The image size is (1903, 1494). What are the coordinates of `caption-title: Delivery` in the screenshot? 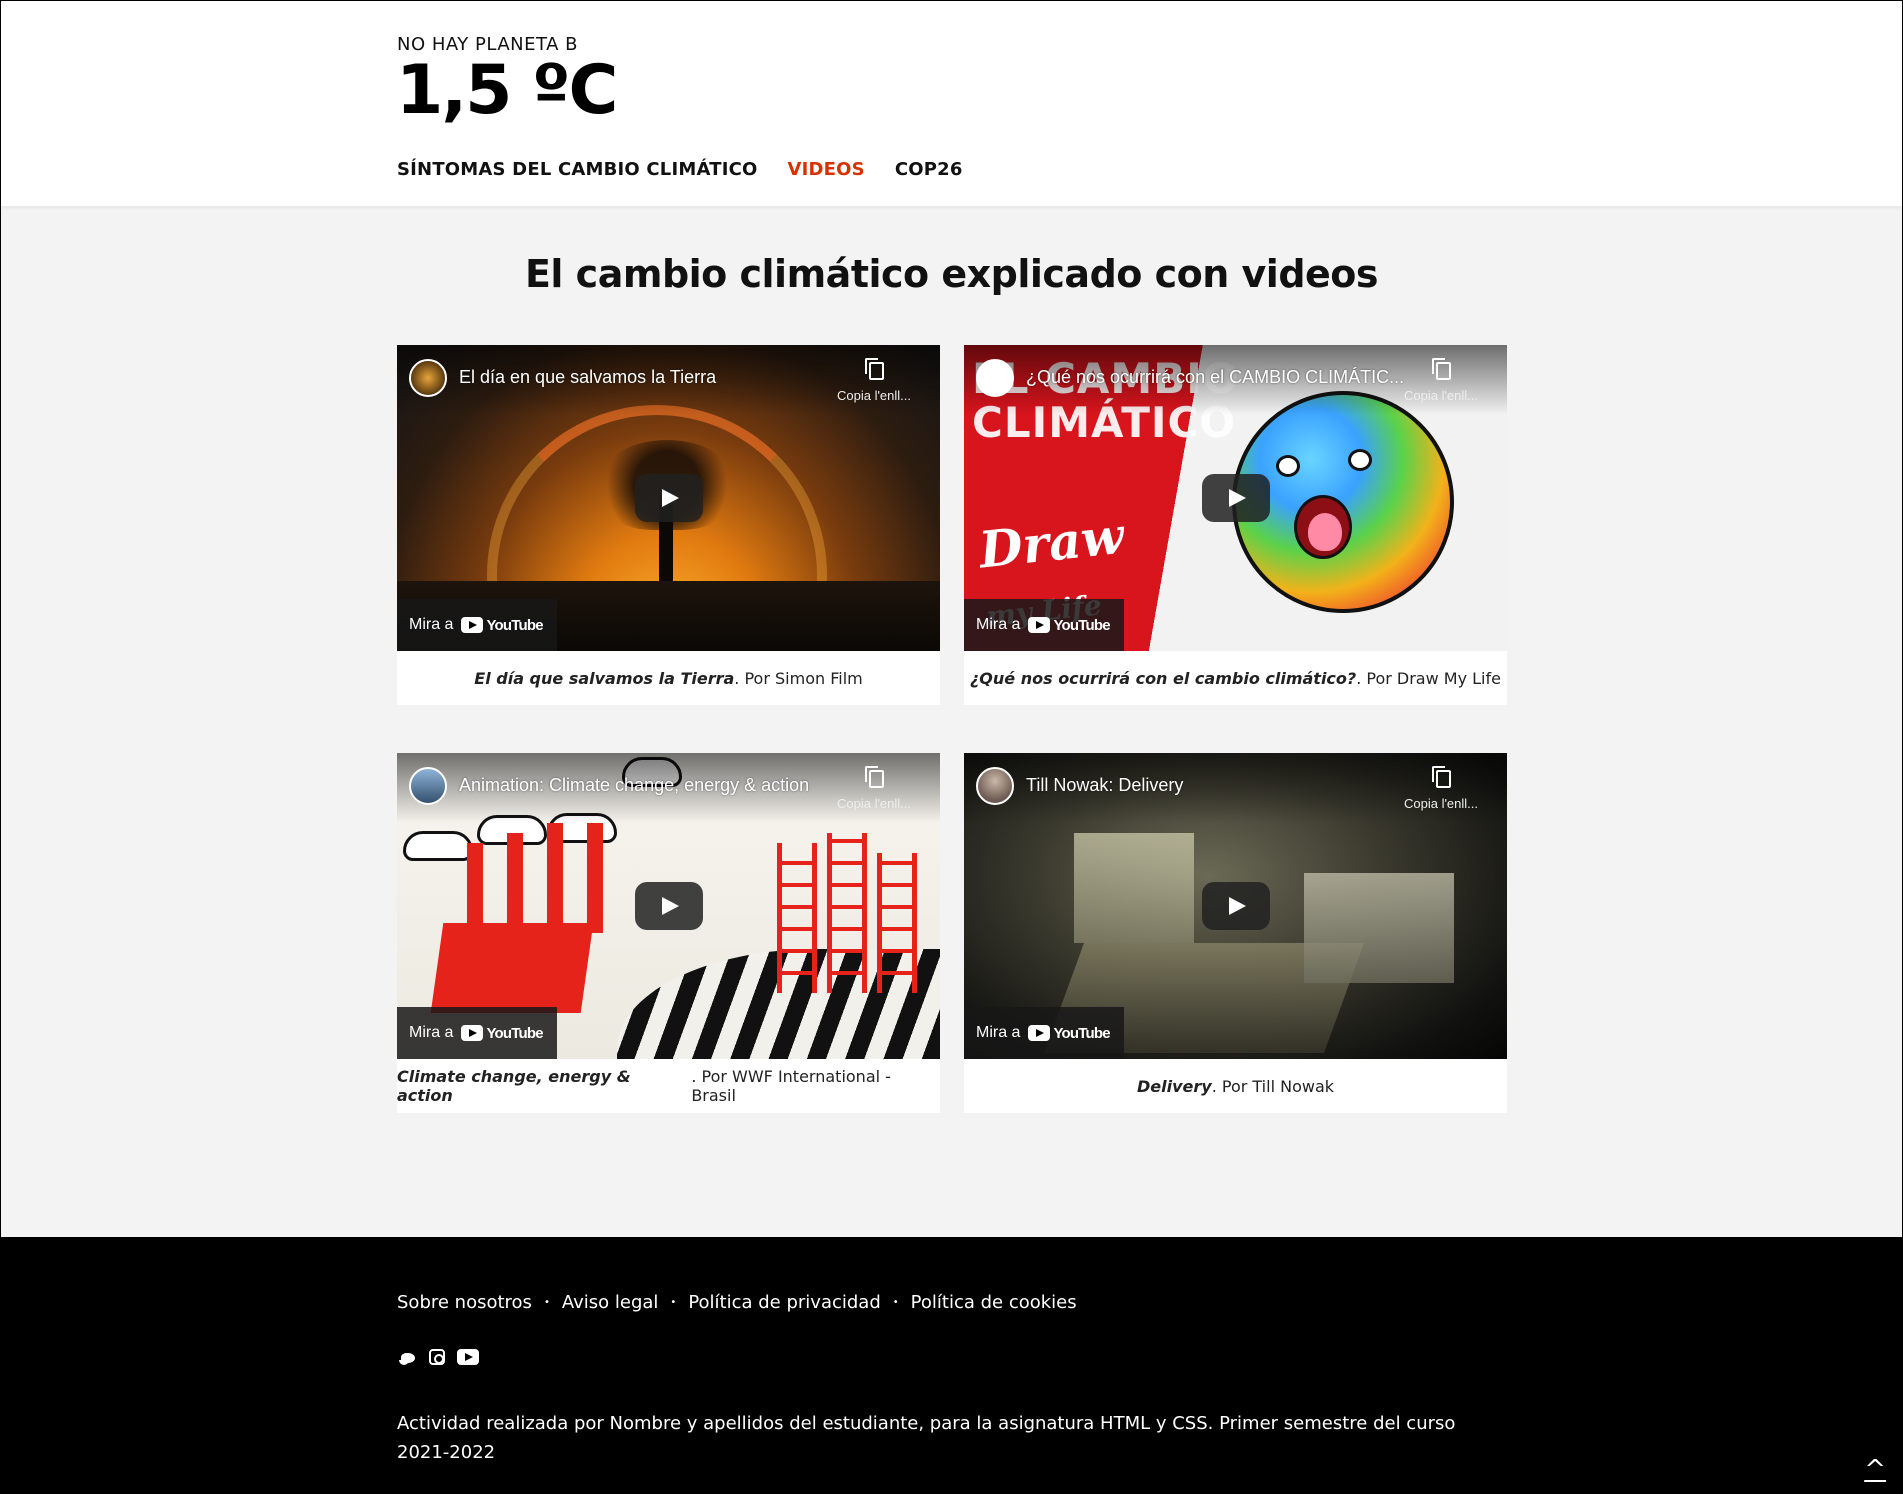 It's located at (1174, 1086).